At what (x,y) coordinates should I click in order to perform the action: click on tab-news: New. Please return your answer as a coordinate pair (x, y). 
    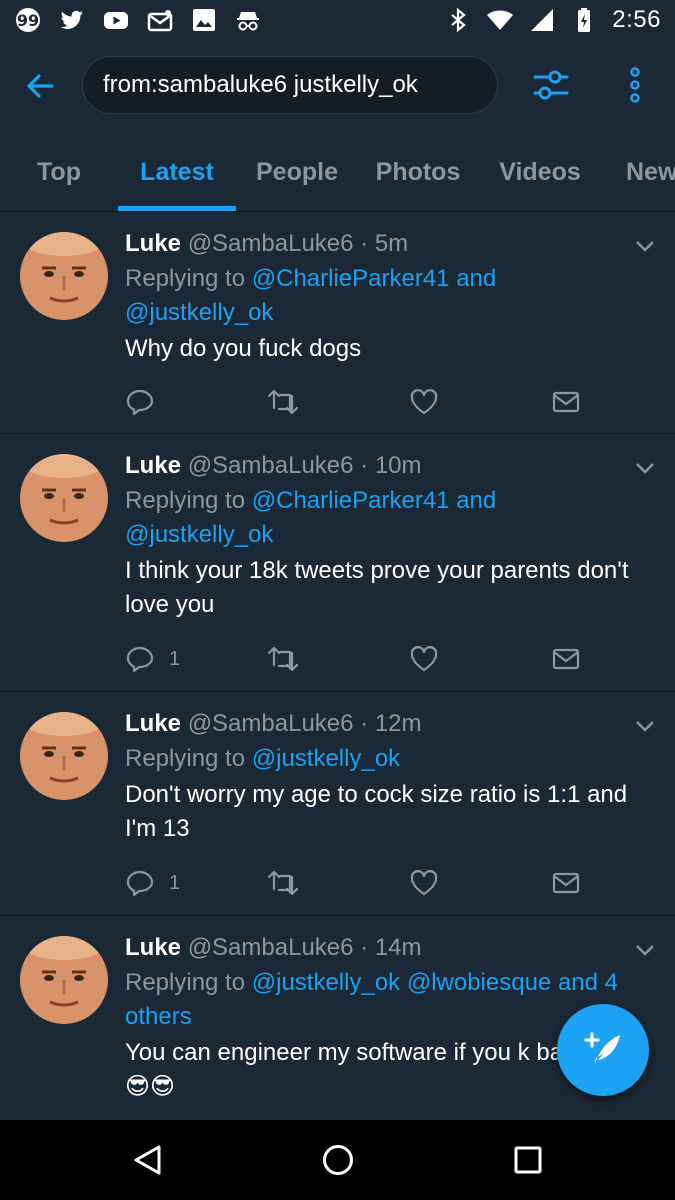
    Looking at the image, I should click on (650, 171).